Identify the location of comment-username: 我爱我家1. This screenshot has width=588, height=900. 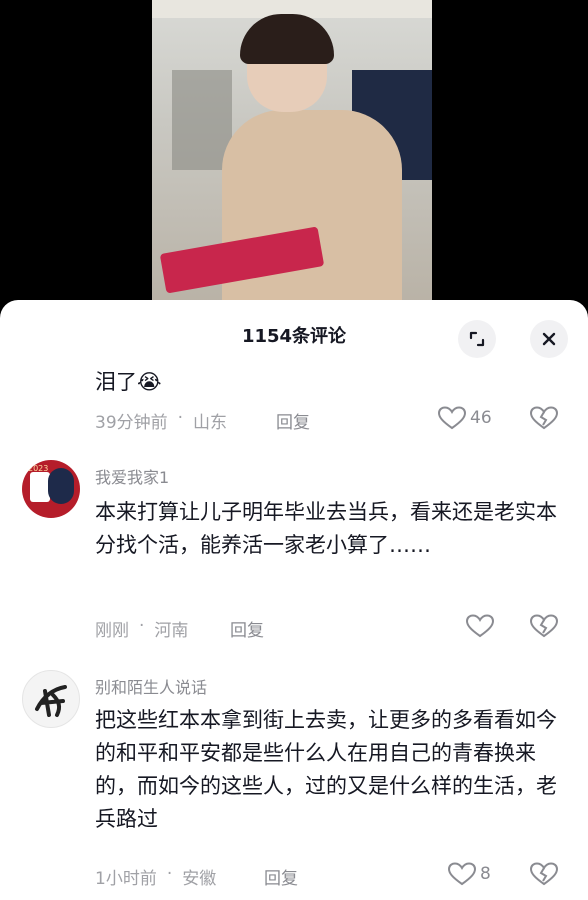
(132, 476).